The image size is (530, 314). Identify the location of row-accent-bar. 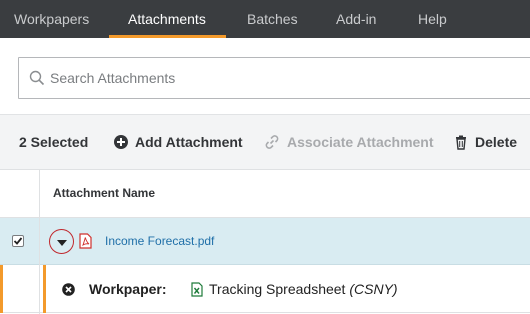
(1, 289).